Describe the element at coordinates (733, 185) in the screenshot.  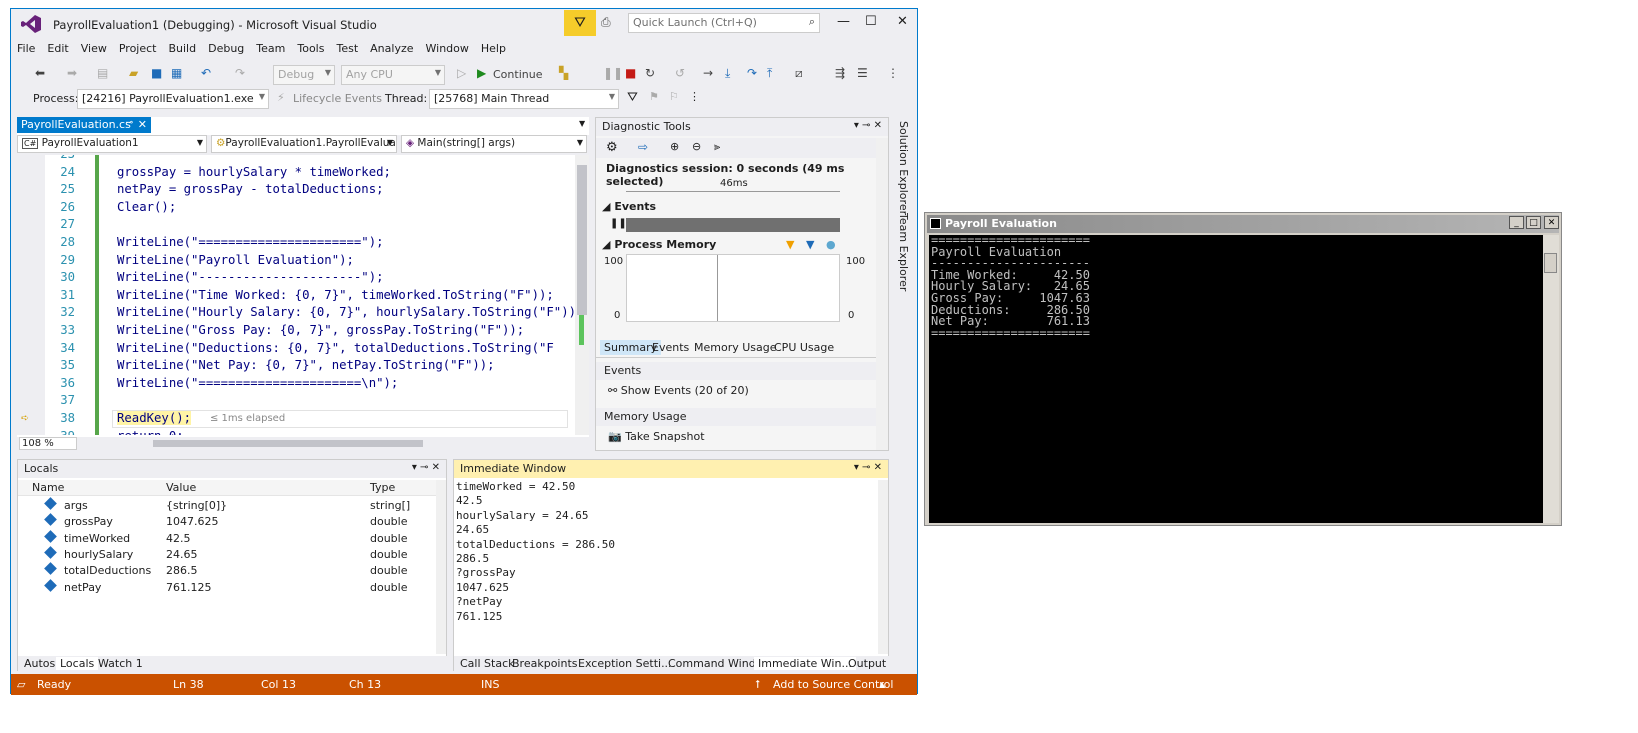
I see `timeline-ruler: 46ms` at that location.